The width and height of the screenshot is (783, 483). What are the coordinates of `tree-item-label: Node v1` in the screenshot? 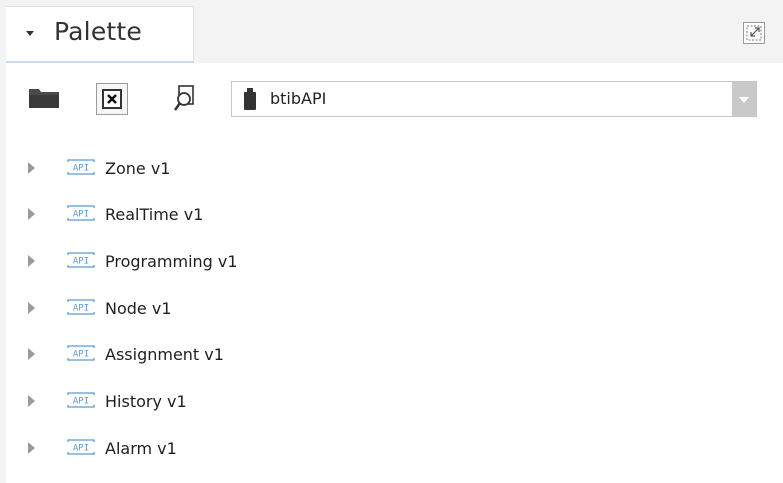 It's located at (138, 308).